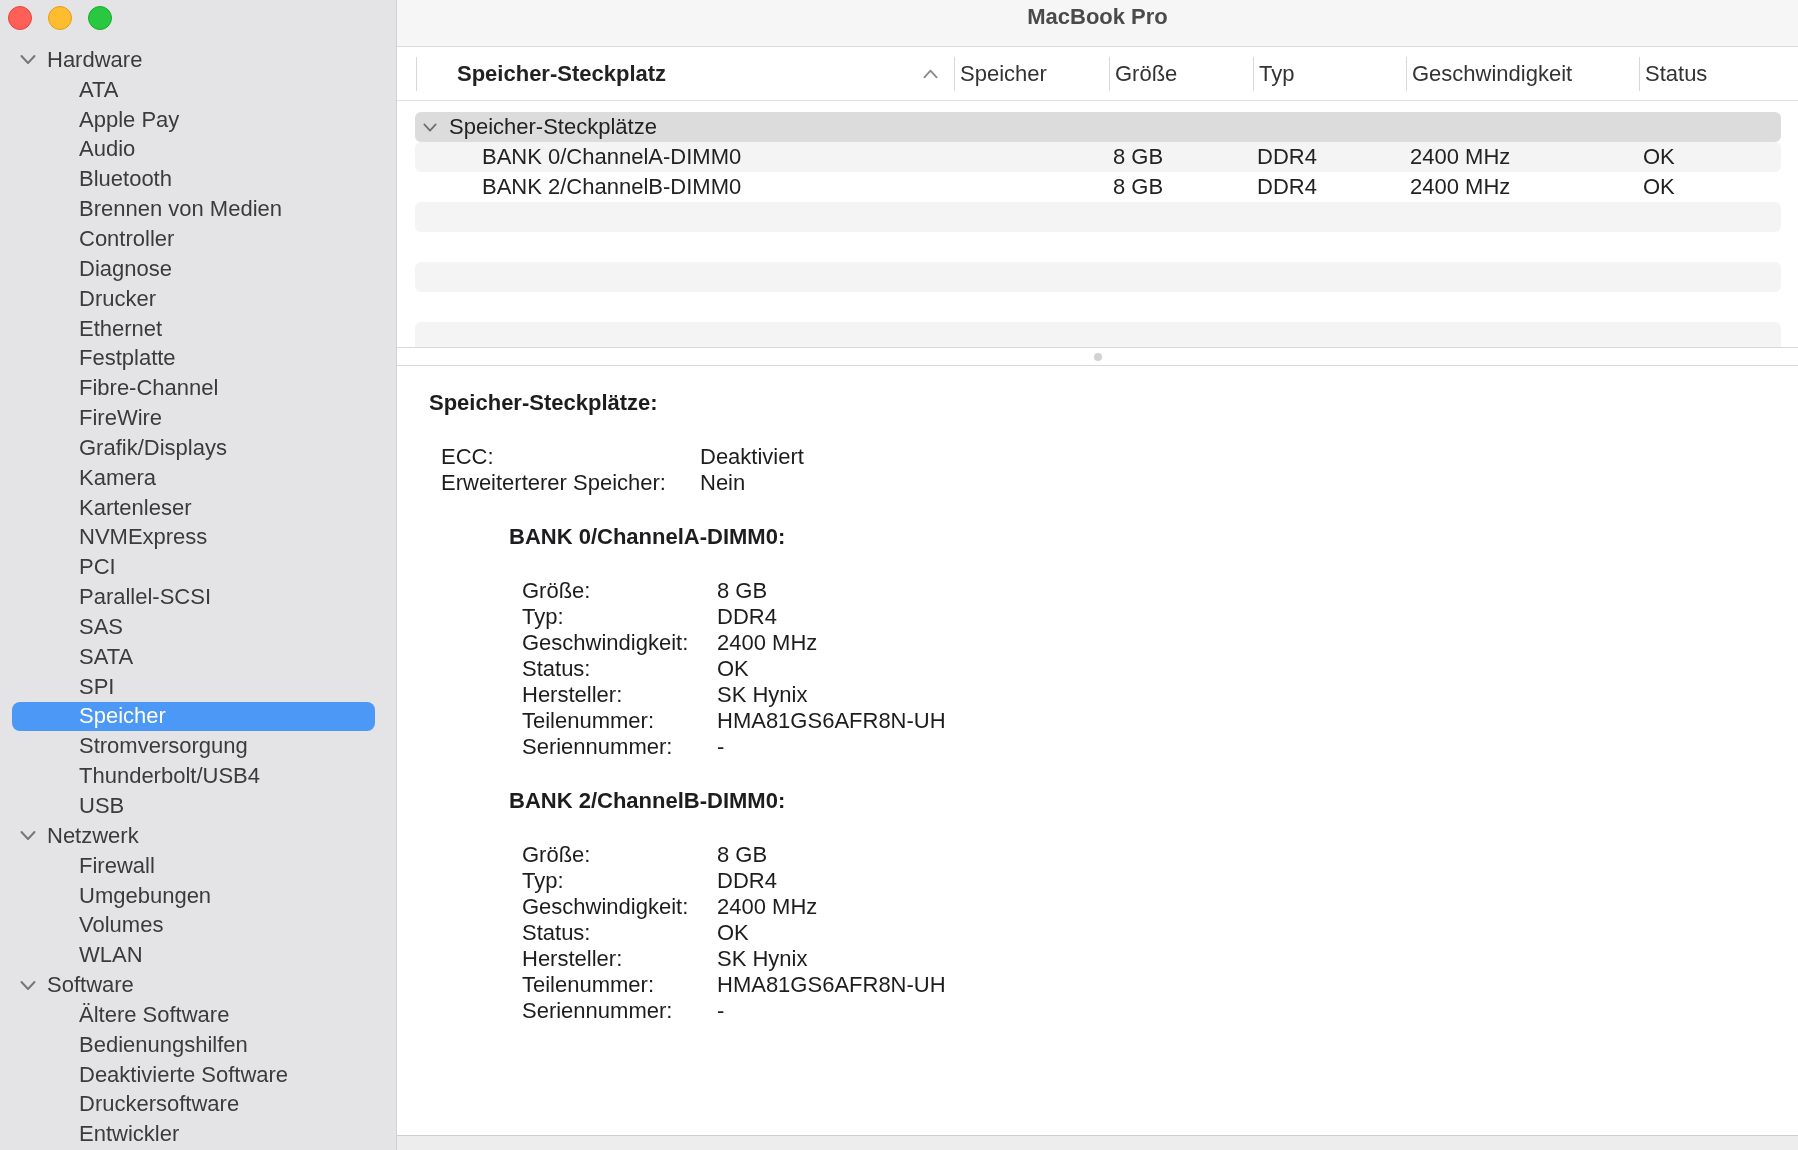  I want to click on column-header: Größe, so click(1181, 73).